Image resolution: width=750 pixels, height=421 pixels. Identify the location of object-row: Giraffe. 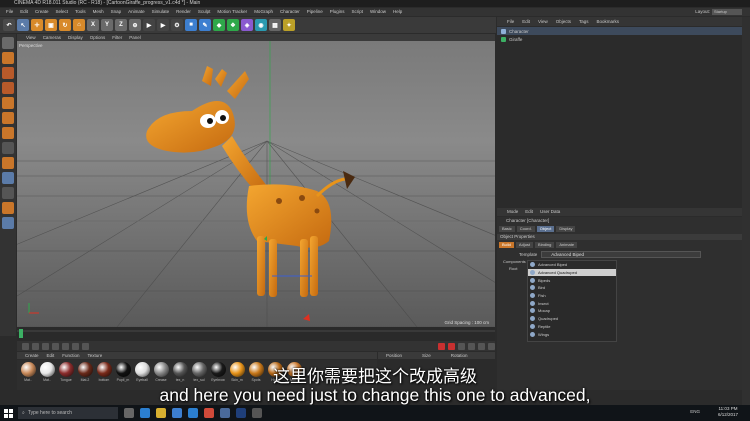
(619, 39).